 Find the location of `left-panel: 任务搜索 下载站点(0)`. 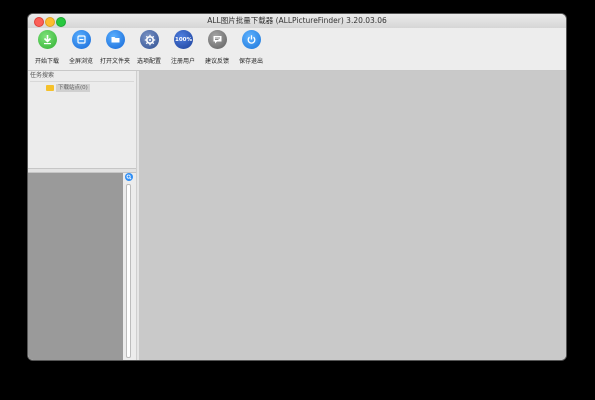

left-panel: 任务搜索 下载站点(0) is located at coordinates (82, 215).